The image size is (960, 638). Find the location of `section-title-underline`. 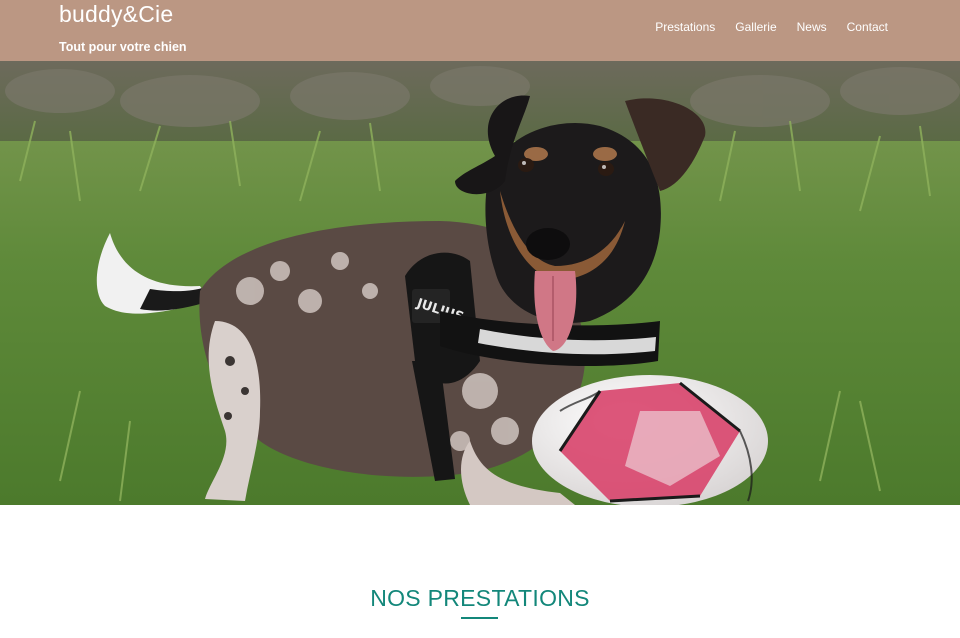

section-title-underline is located at coordinates (479, 618).